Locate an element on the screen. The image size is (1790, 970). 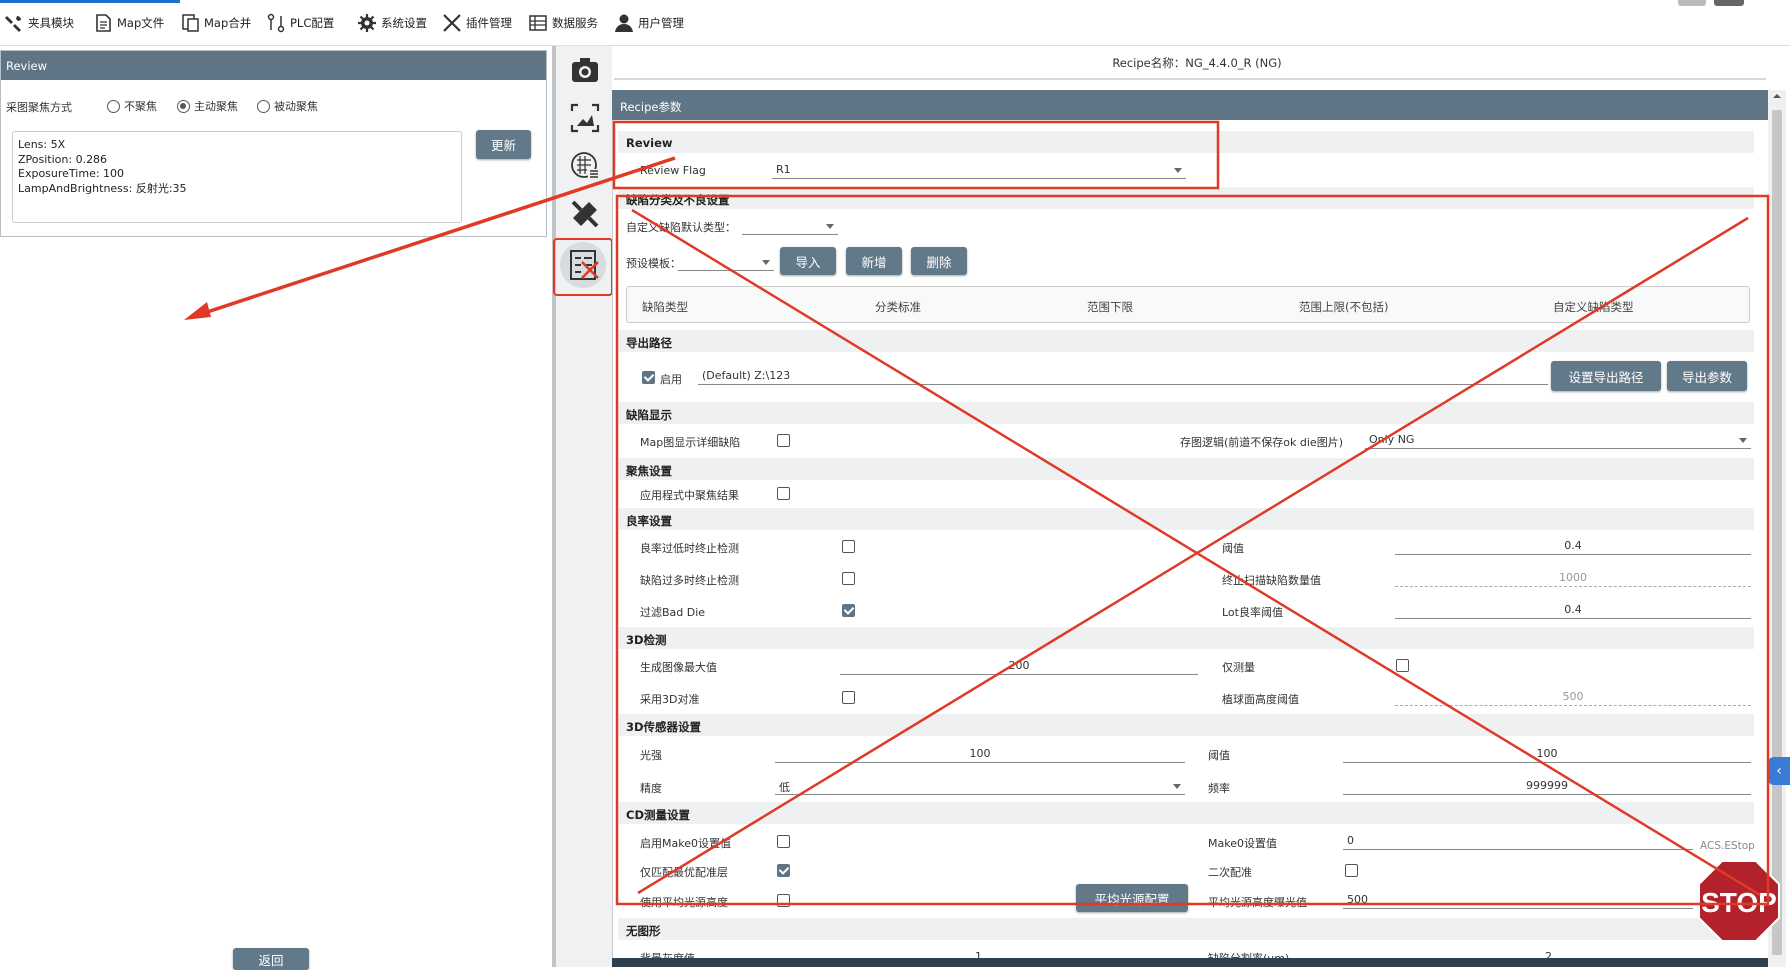
toolbar-data-service: 数据服务 is located at coordinates (563, 23).